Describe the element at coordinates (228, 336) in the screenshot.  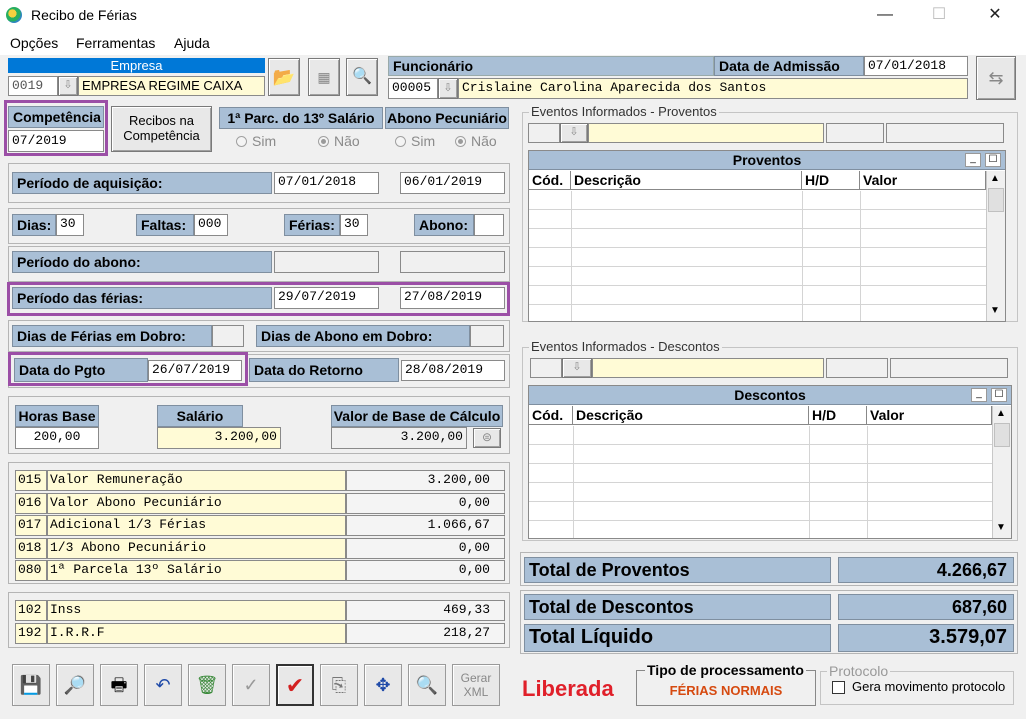
I see `ferias-dobro-field` at that location.